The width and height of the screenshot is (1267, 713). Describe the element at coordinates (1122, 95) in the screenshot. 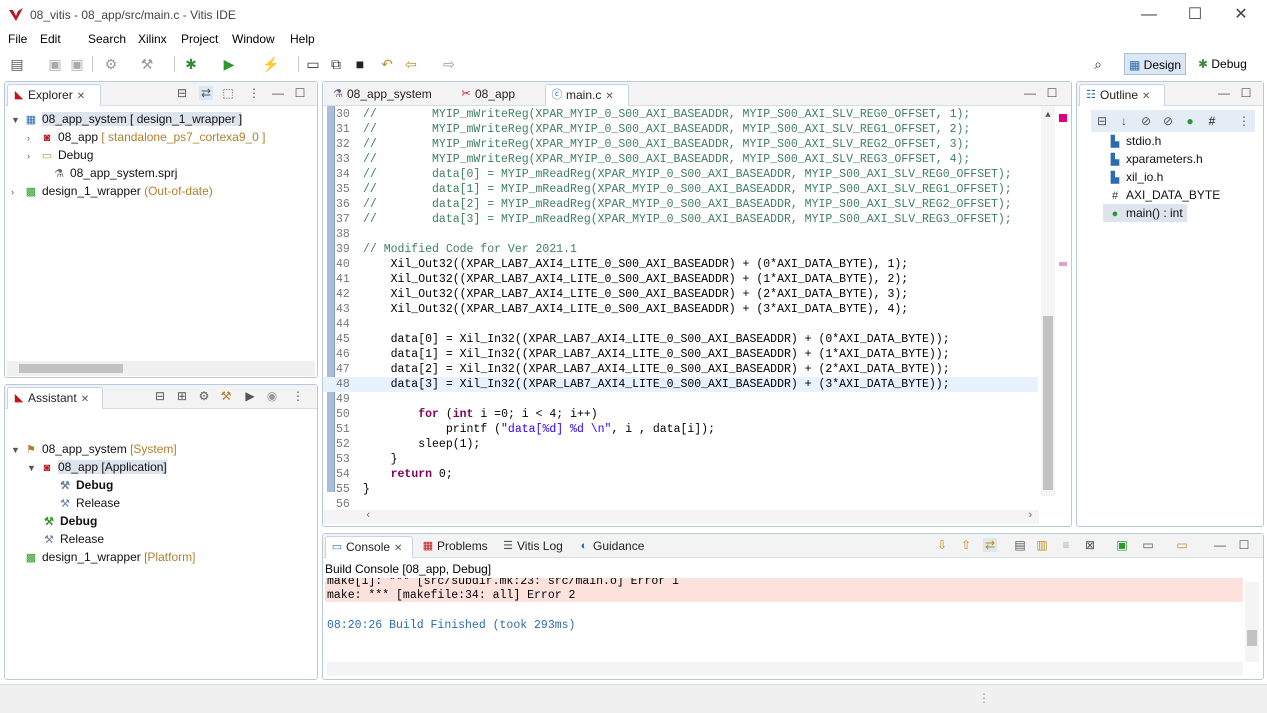

I see `tab-outline: ☷ Outline ✕` at that location.